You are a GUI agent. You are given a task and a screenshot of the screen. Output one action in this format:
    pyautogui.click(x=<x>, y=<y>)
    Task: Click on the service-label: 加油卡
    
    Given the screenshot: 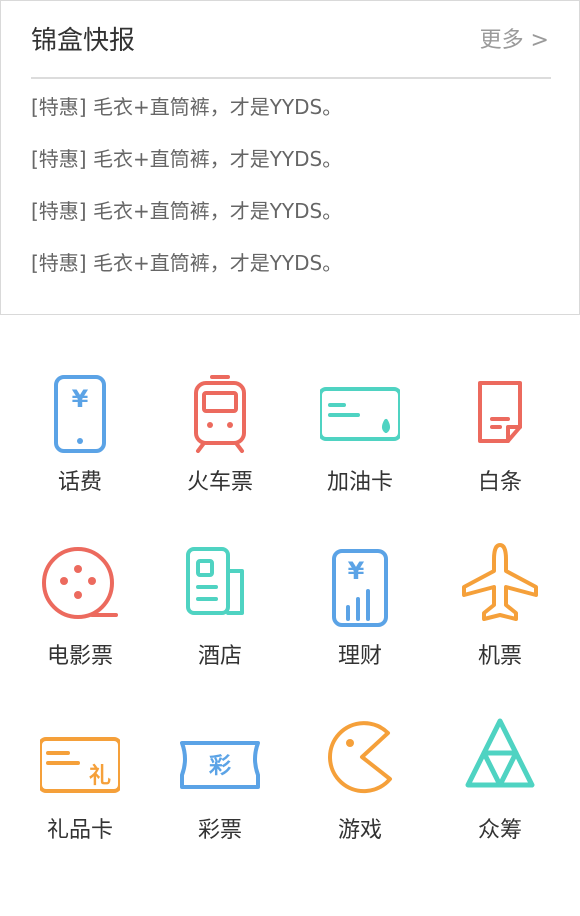 What is the action you would take?
    pyautogui.click(x=359, y=482)
    